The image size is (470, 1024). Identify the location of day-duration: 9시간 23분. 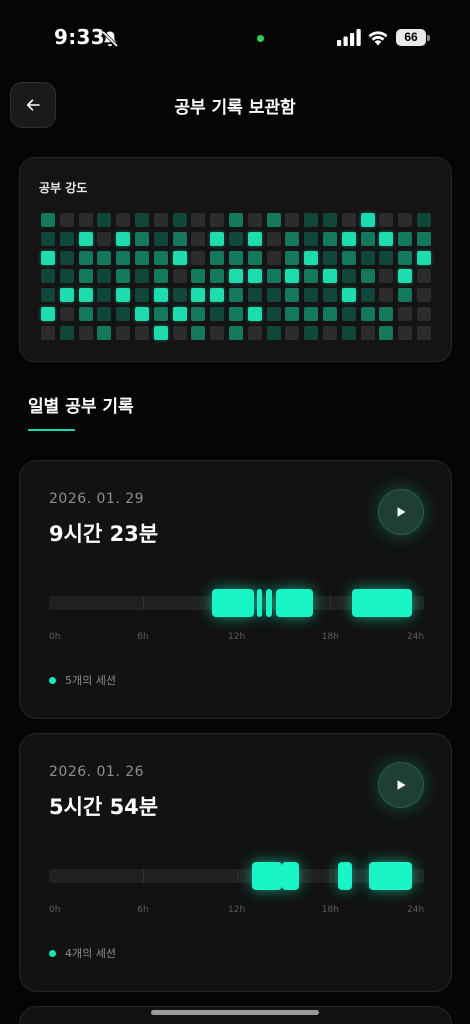
(104, 534).